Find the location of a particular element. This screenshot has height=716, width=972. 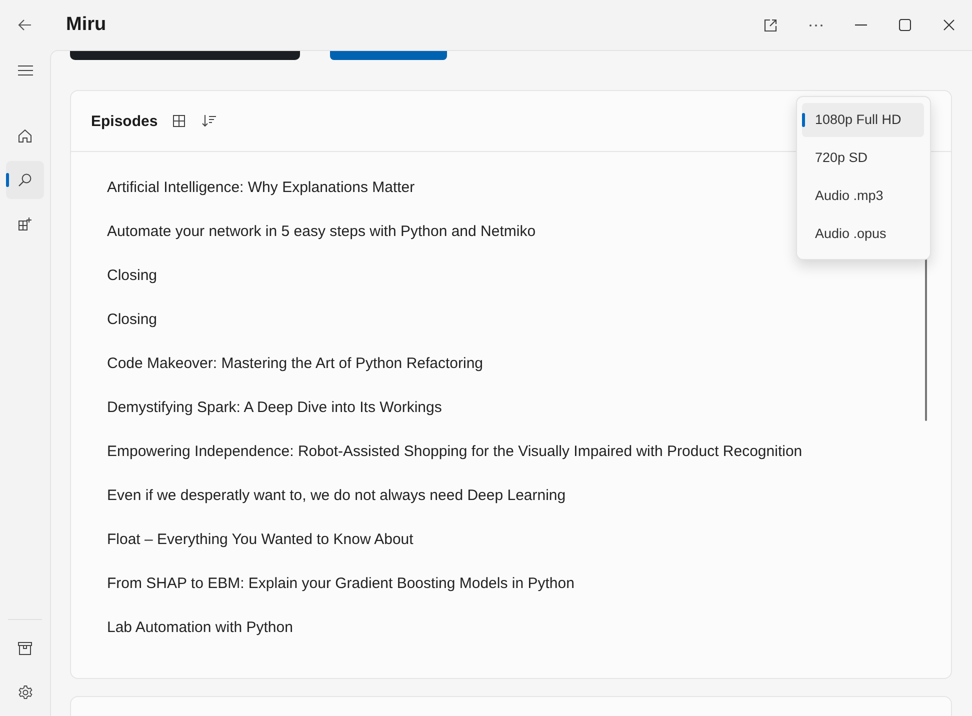

window-title: Miru is located at coordinates (86, 25).